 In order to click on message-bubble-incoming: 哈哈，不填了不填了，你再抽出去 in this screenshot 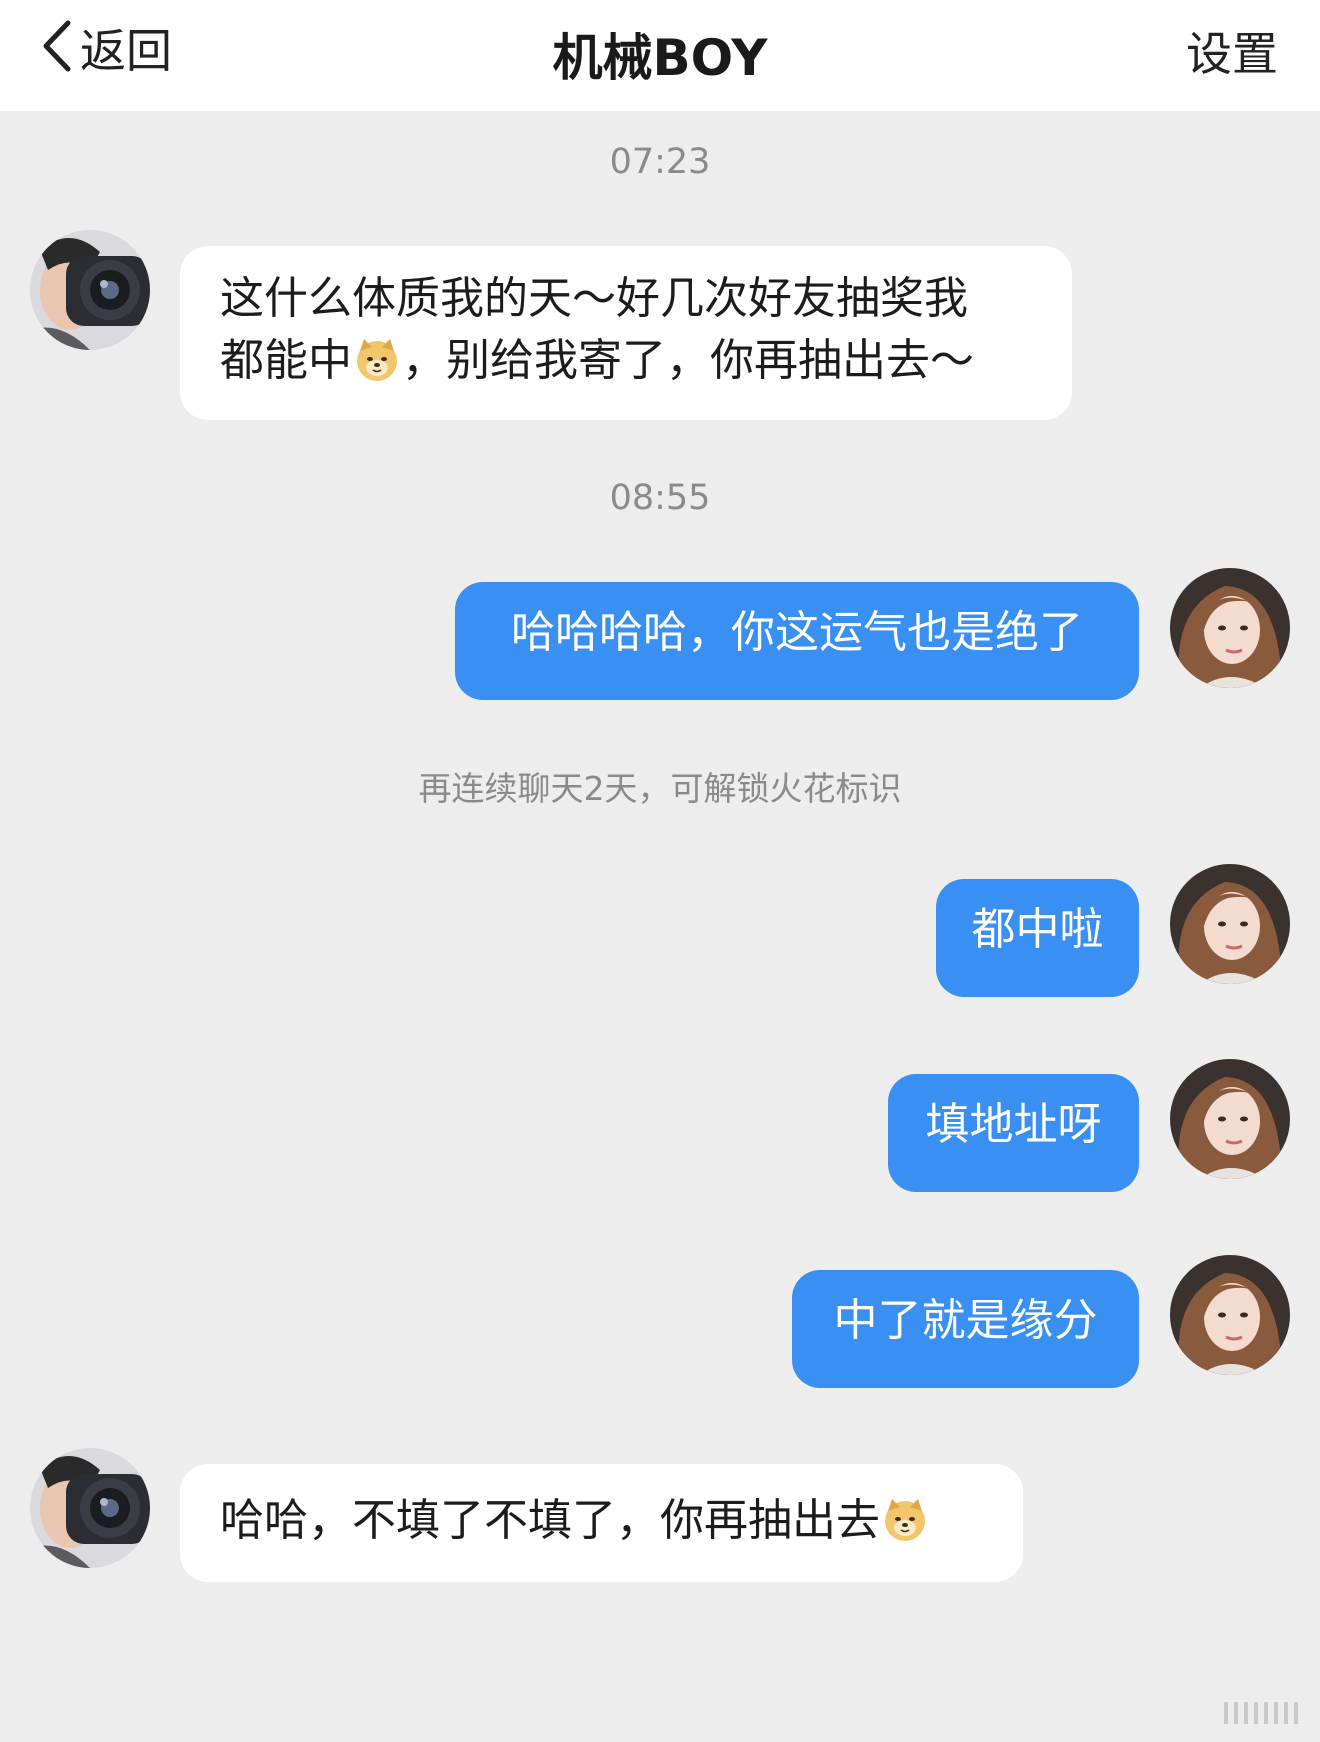, I will do `click(601, 1523)`.